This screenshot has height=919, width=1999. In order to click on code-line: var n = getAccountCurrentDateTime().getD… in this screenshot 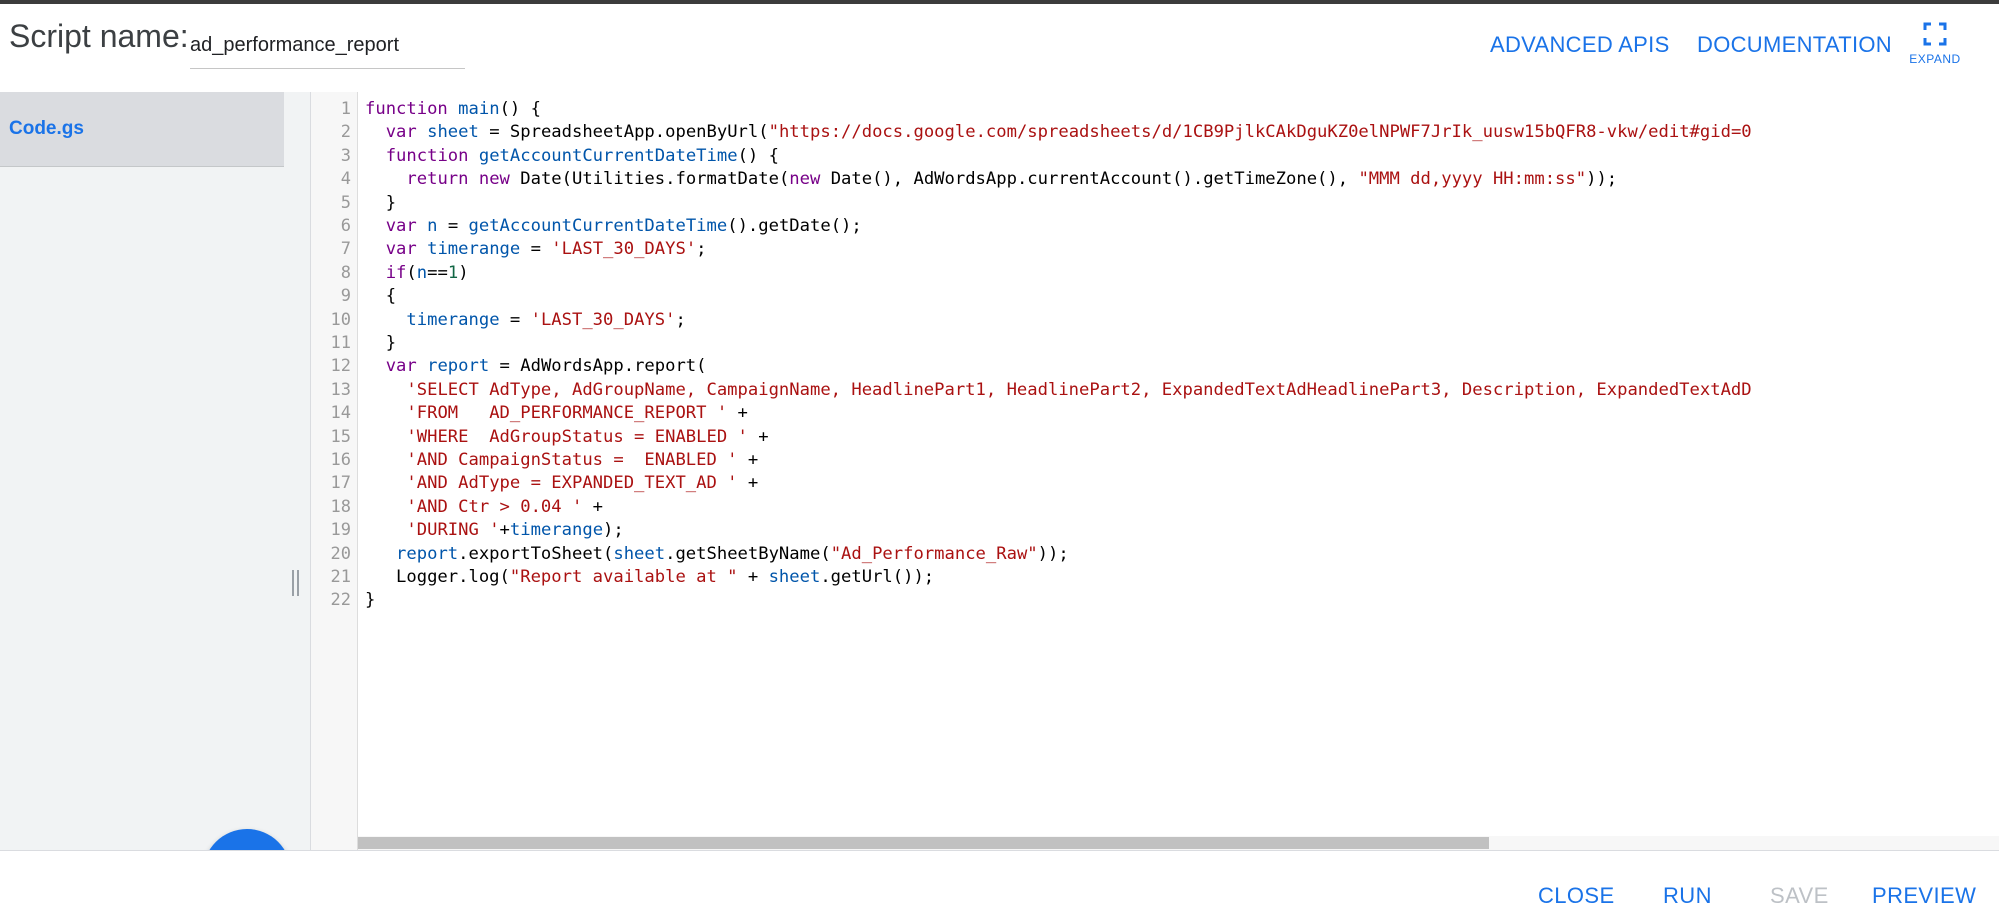, I will do `click(613, 226)`.